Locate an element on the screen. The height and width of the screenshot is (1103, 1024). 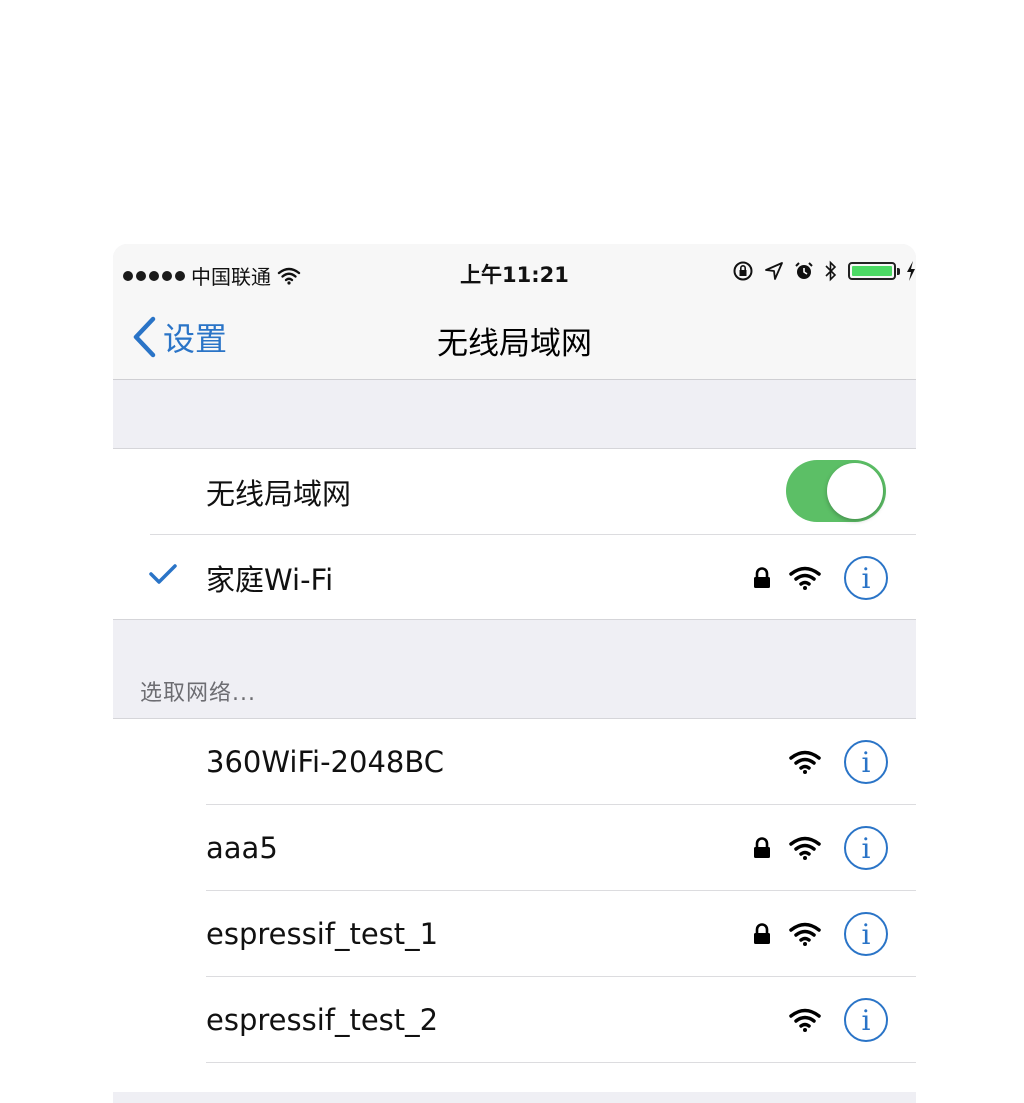
navigation-bar: 设置 无线局域网 is located at coordinates (514, 340).